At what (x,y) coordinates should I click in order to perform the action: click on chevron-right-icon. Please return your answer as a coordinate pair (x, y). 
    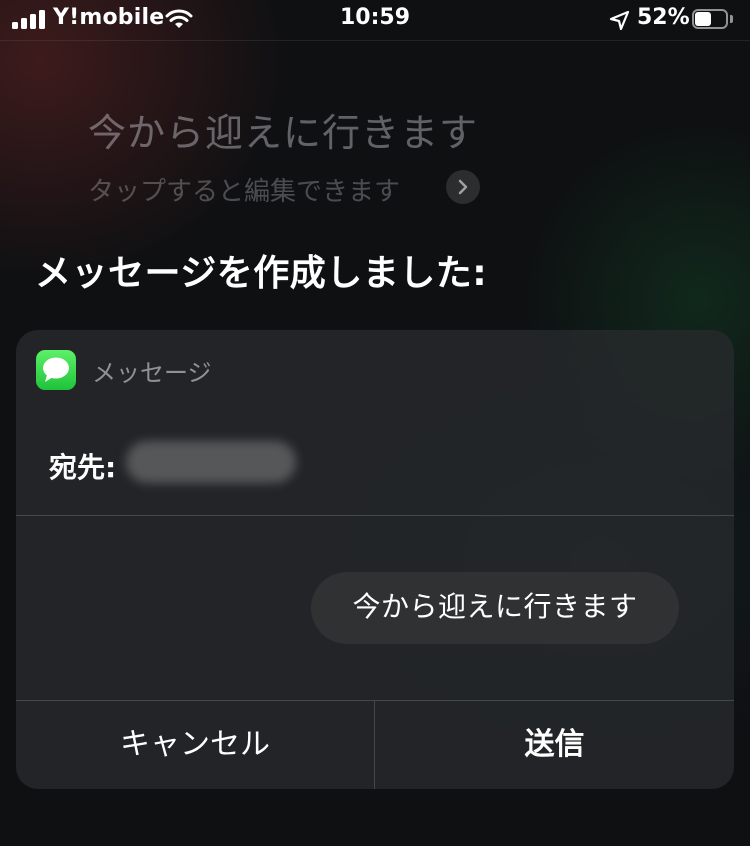
    Looking at the image, I should click on (463, 187).